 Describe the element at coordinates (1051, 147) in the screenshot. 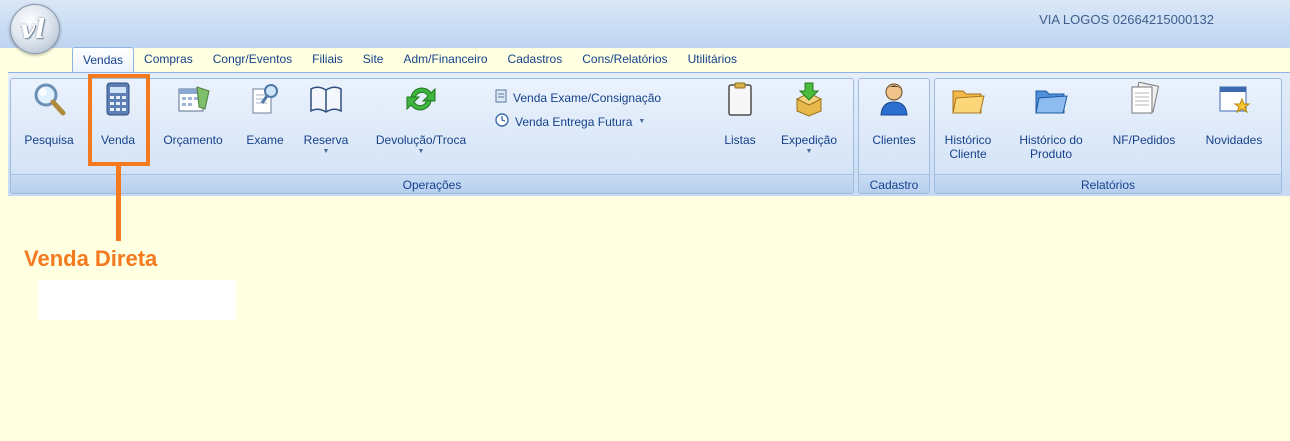

I see `historico-produto-label: Histórico do Produto` at that location.